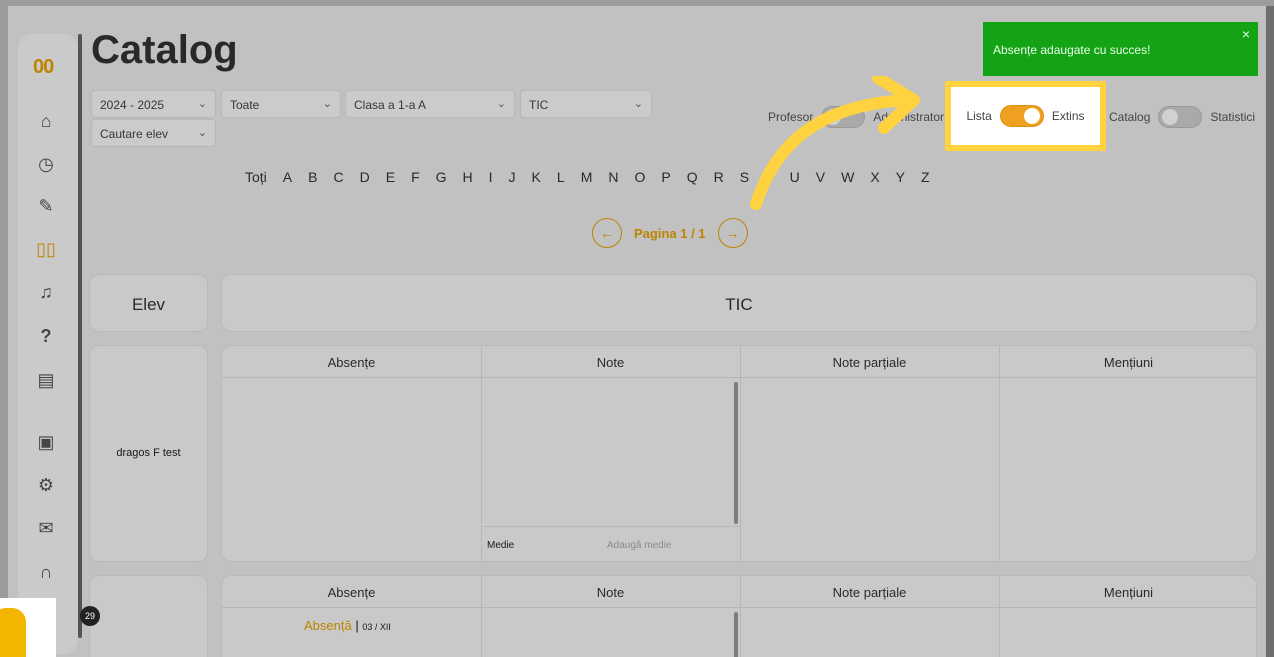  What do you see at coordinates (46, 336) in the screenshot?
I see `help-icon: ?` at bounding box center [46, 336].